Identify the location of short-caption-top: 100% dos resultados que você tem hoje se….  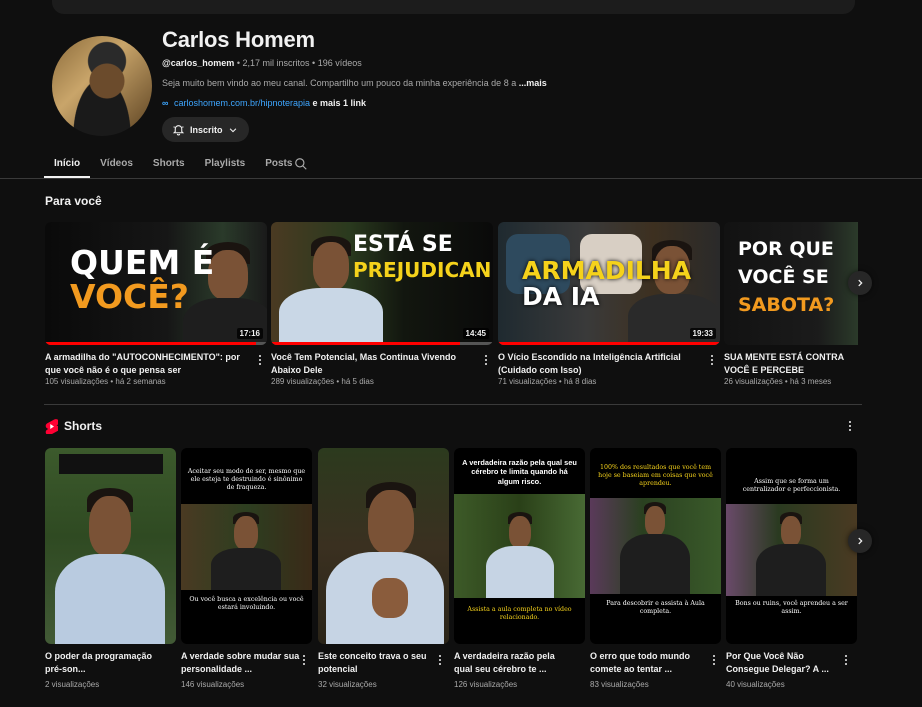
(655, 475).